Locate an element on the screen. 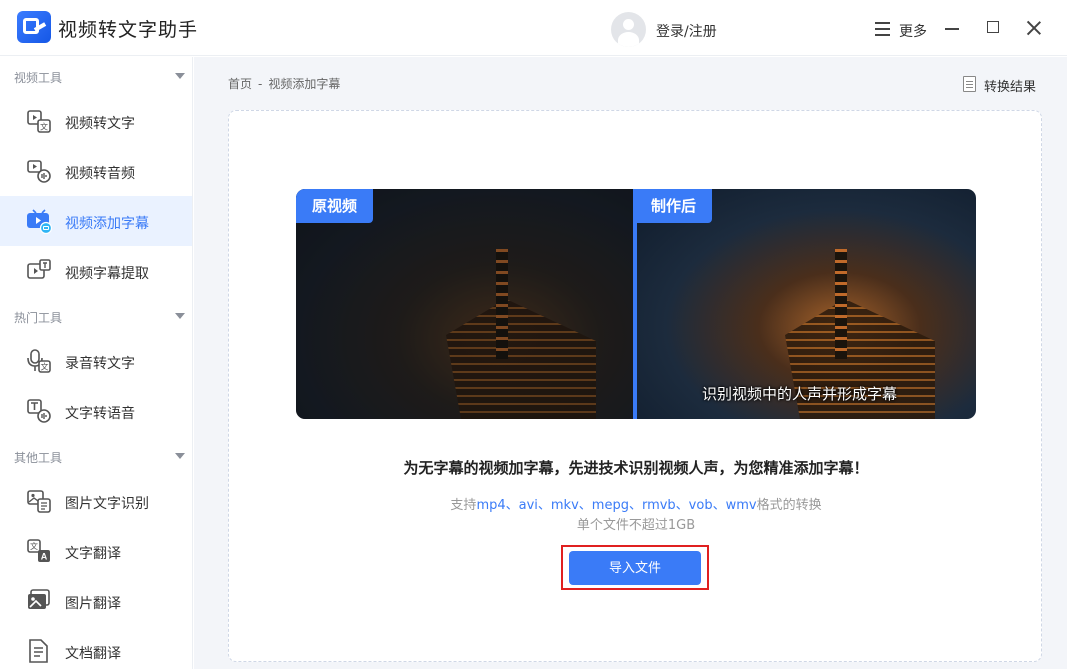 The width and height of the screenshot is (1067, 669). breadcrumb: 首页 - 视频添加字幕 is located at coordinates (287, 83).